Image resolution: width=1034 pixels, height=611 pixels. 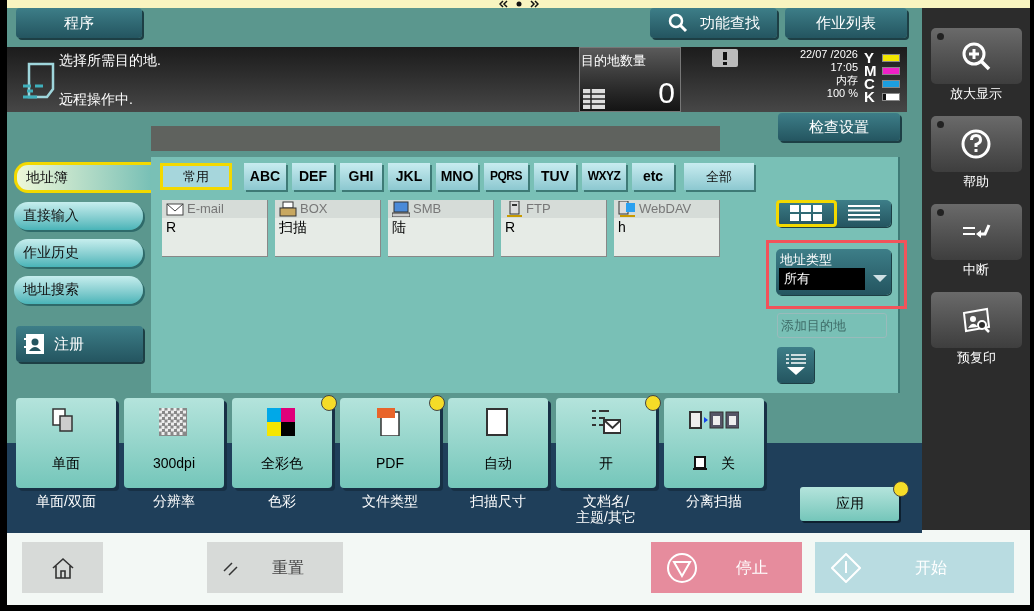 What do you see at coordinates (79, 343) in the screenshot?
I see `register-button: 注册` at bounding box center [79, 343].